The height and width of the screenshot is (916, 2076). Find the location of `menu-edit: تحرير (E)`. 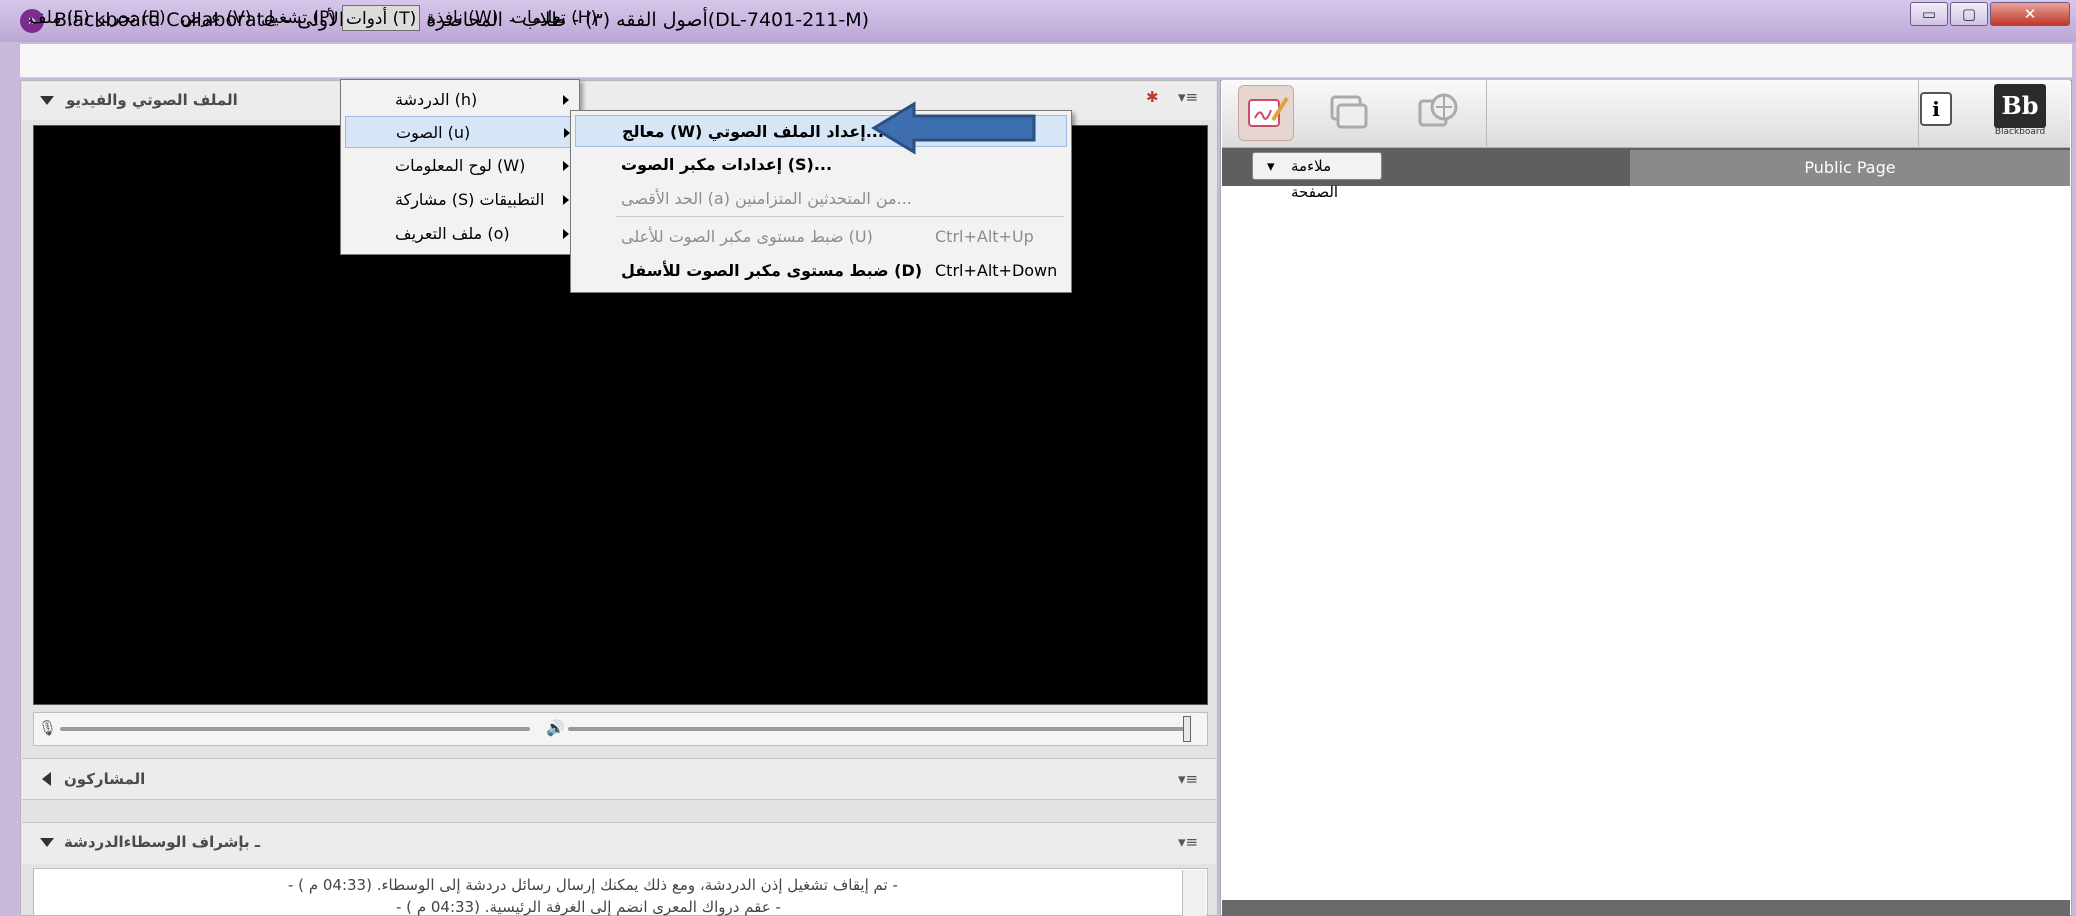

menu-edit: تحرير (E) is located at coordinates (131, 18).